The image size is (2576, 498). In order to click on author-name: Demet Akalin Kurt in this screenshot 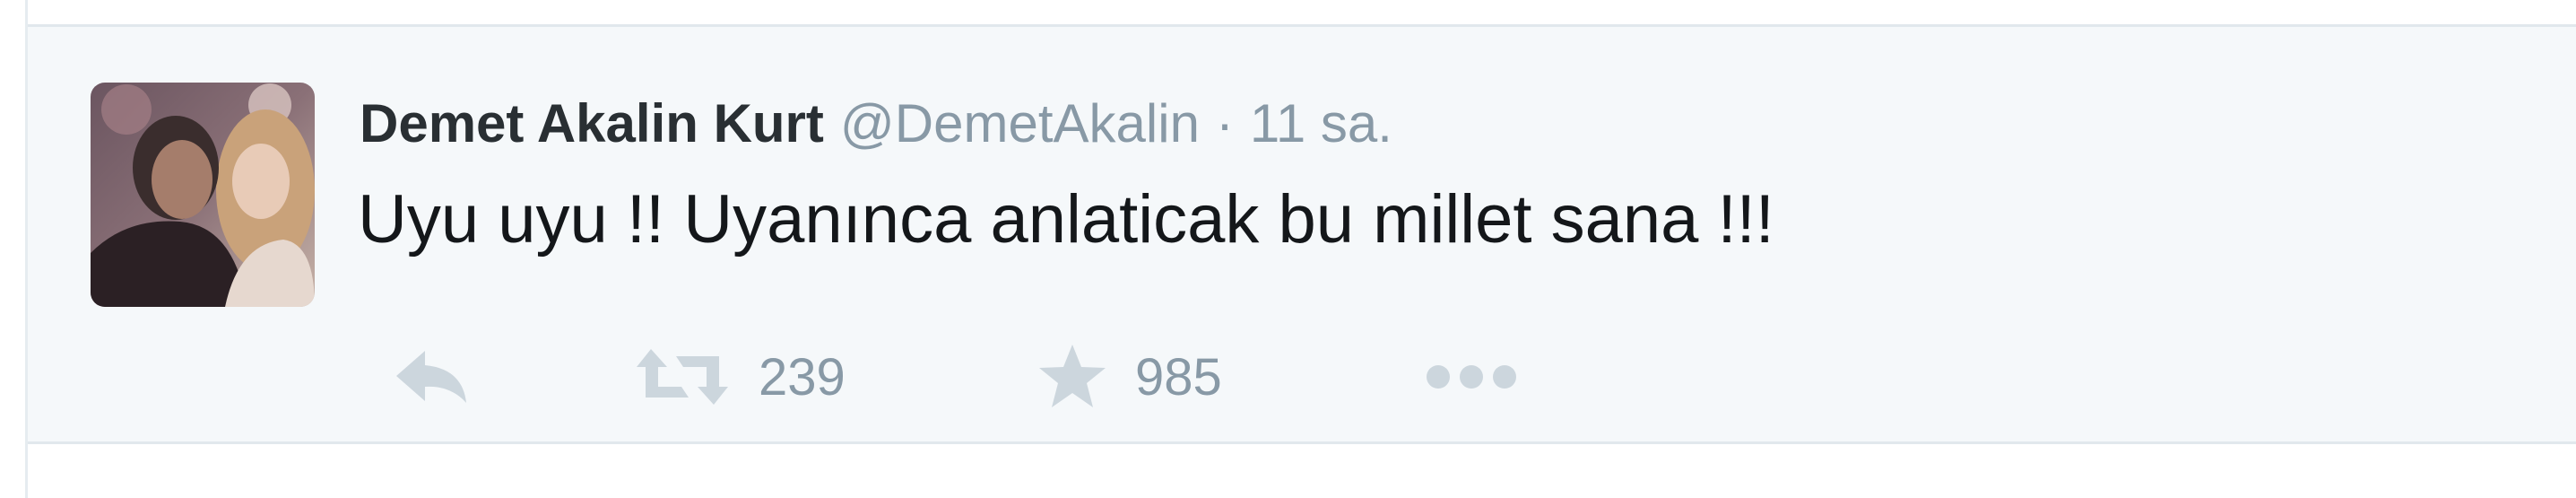, I will do `click(592, 123)`.